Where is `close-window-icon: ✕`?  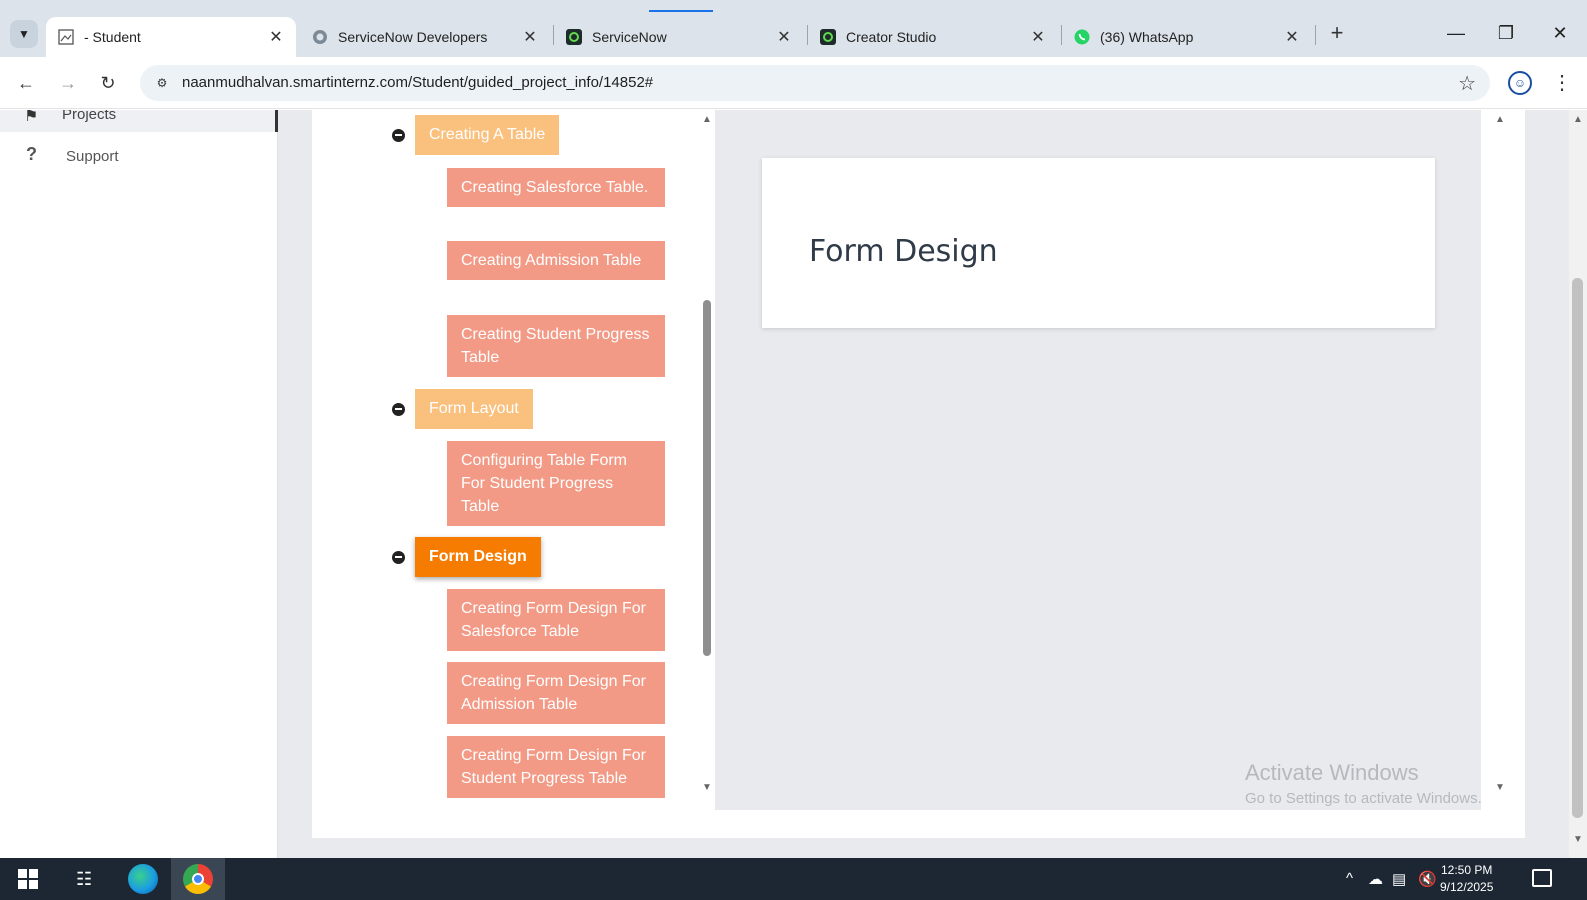
close-window-icon: ✕ is located at coordinates (1560, 33).